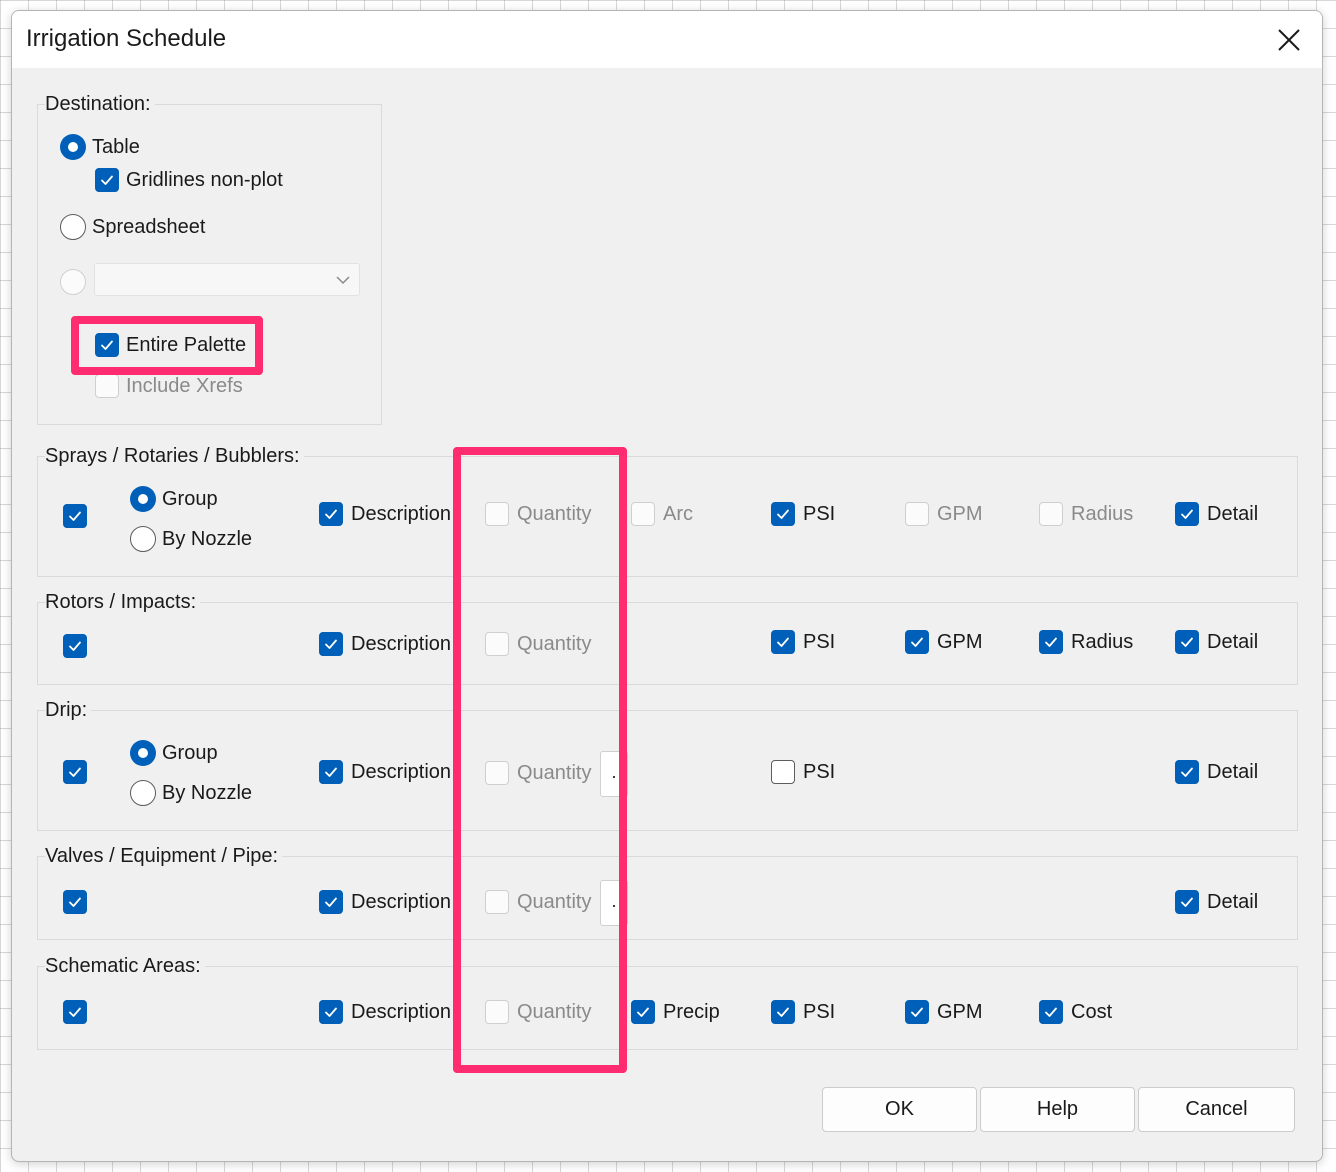  I want to click on schematic-description-label: Description, so click(401, 1011).